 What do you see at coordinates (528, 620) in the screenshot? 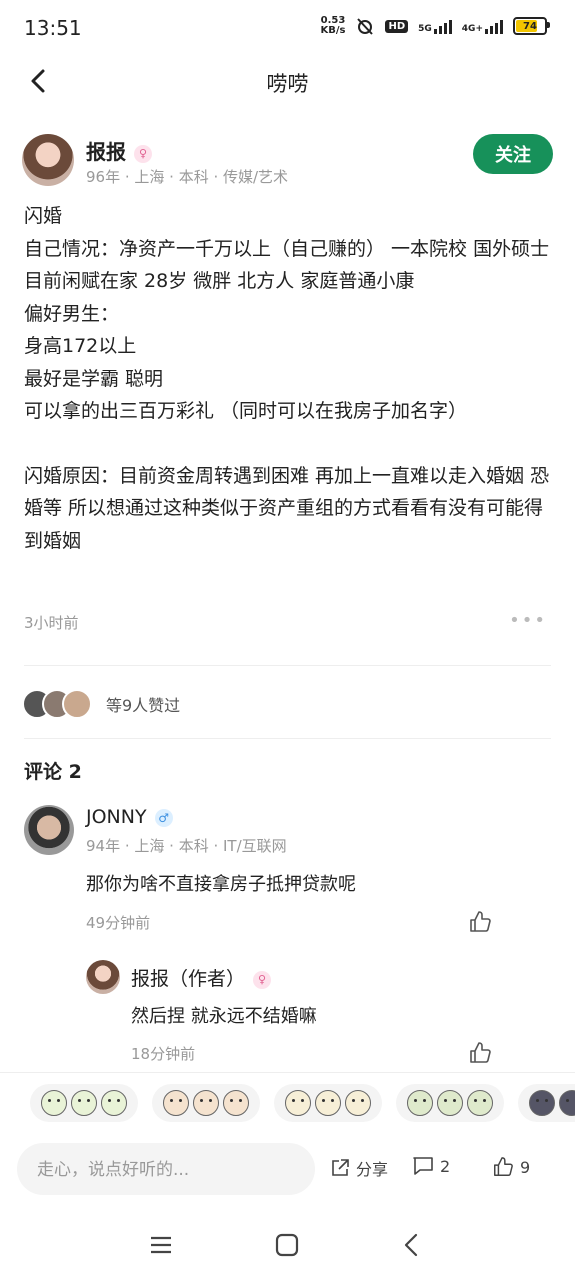
I see `more-options-icon: •••` at bounding box center [528, 620].